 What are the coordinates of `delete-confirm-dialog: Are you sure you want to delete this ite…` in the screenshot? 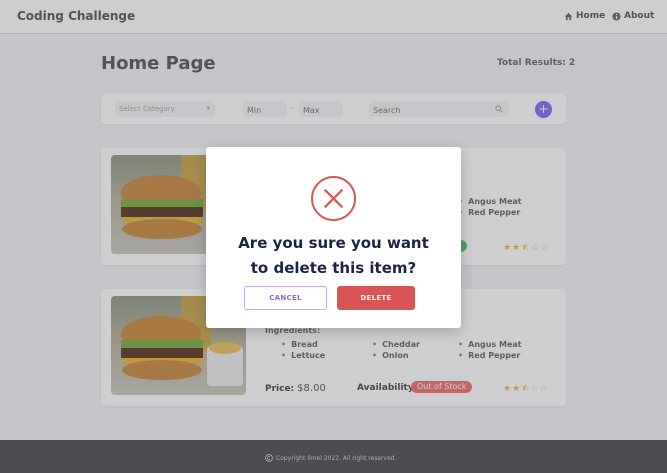 It's located at (333, 237).